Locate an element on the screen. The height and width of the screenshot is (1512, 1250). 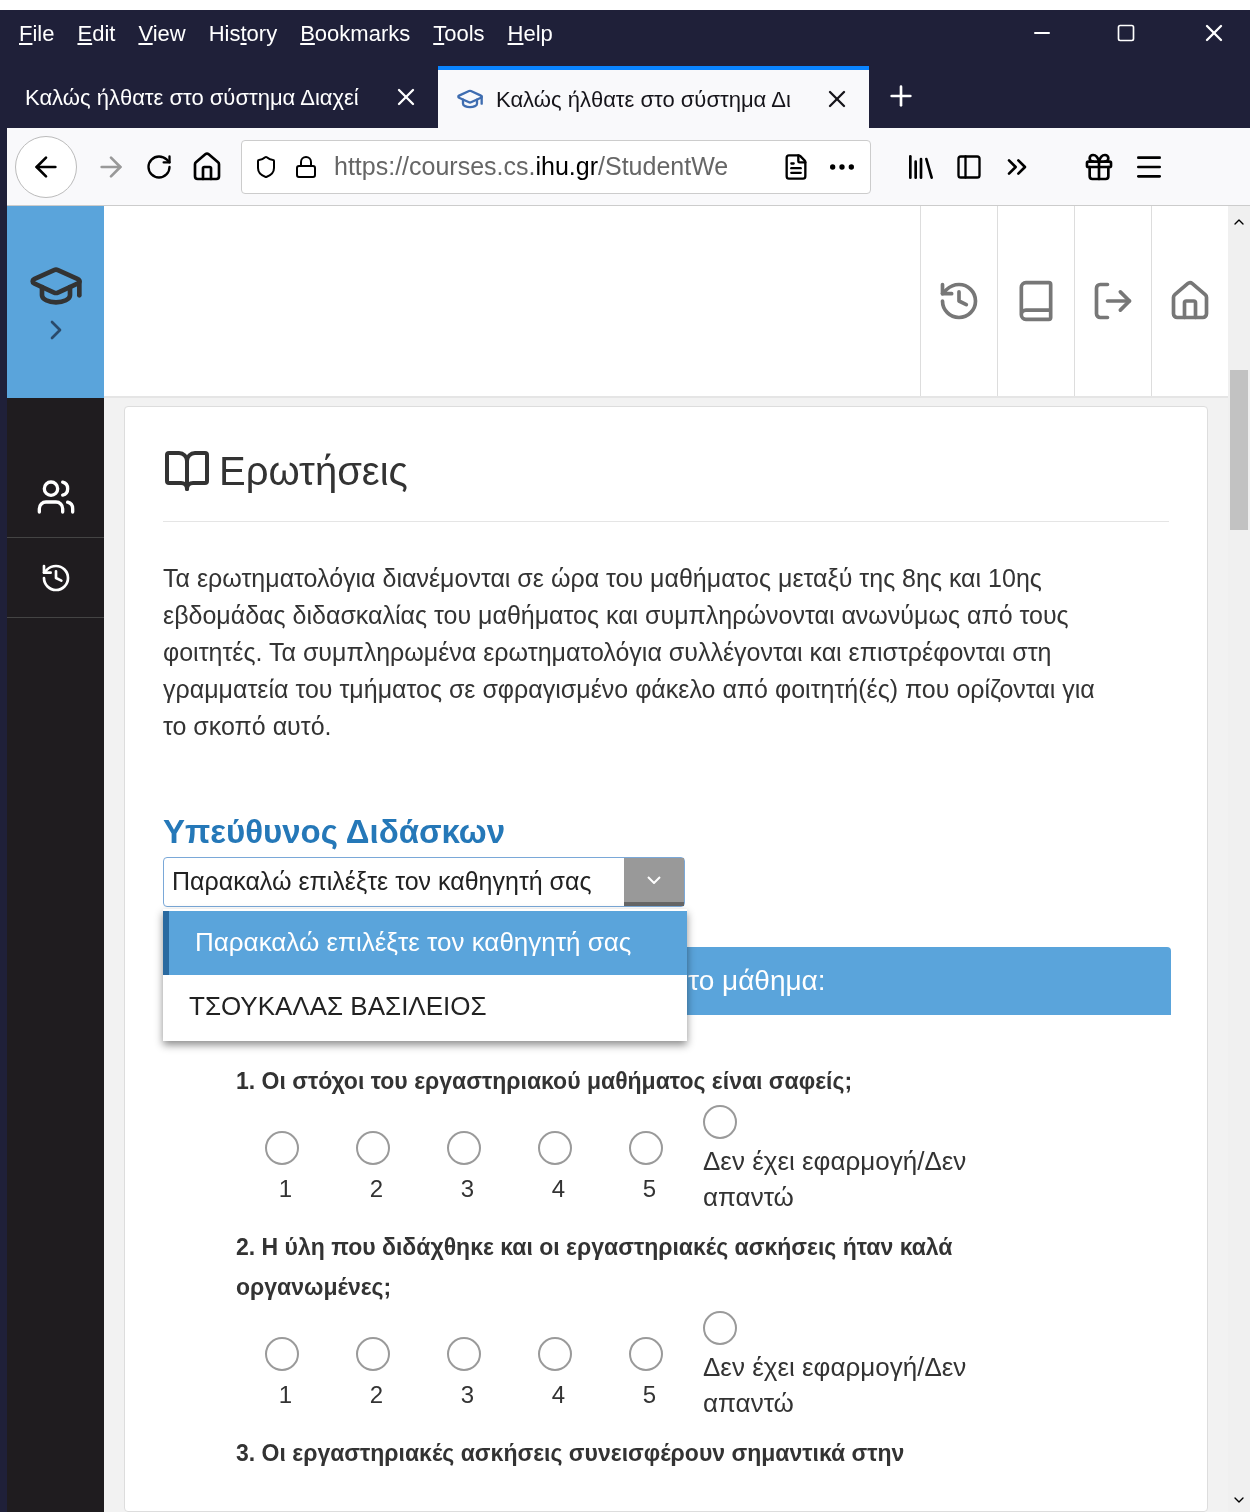
question-text: 1. Οι στόχοι του εργαστηριακού μαθήματος είναι σαφείς; is located at coordinates (545, 1081).